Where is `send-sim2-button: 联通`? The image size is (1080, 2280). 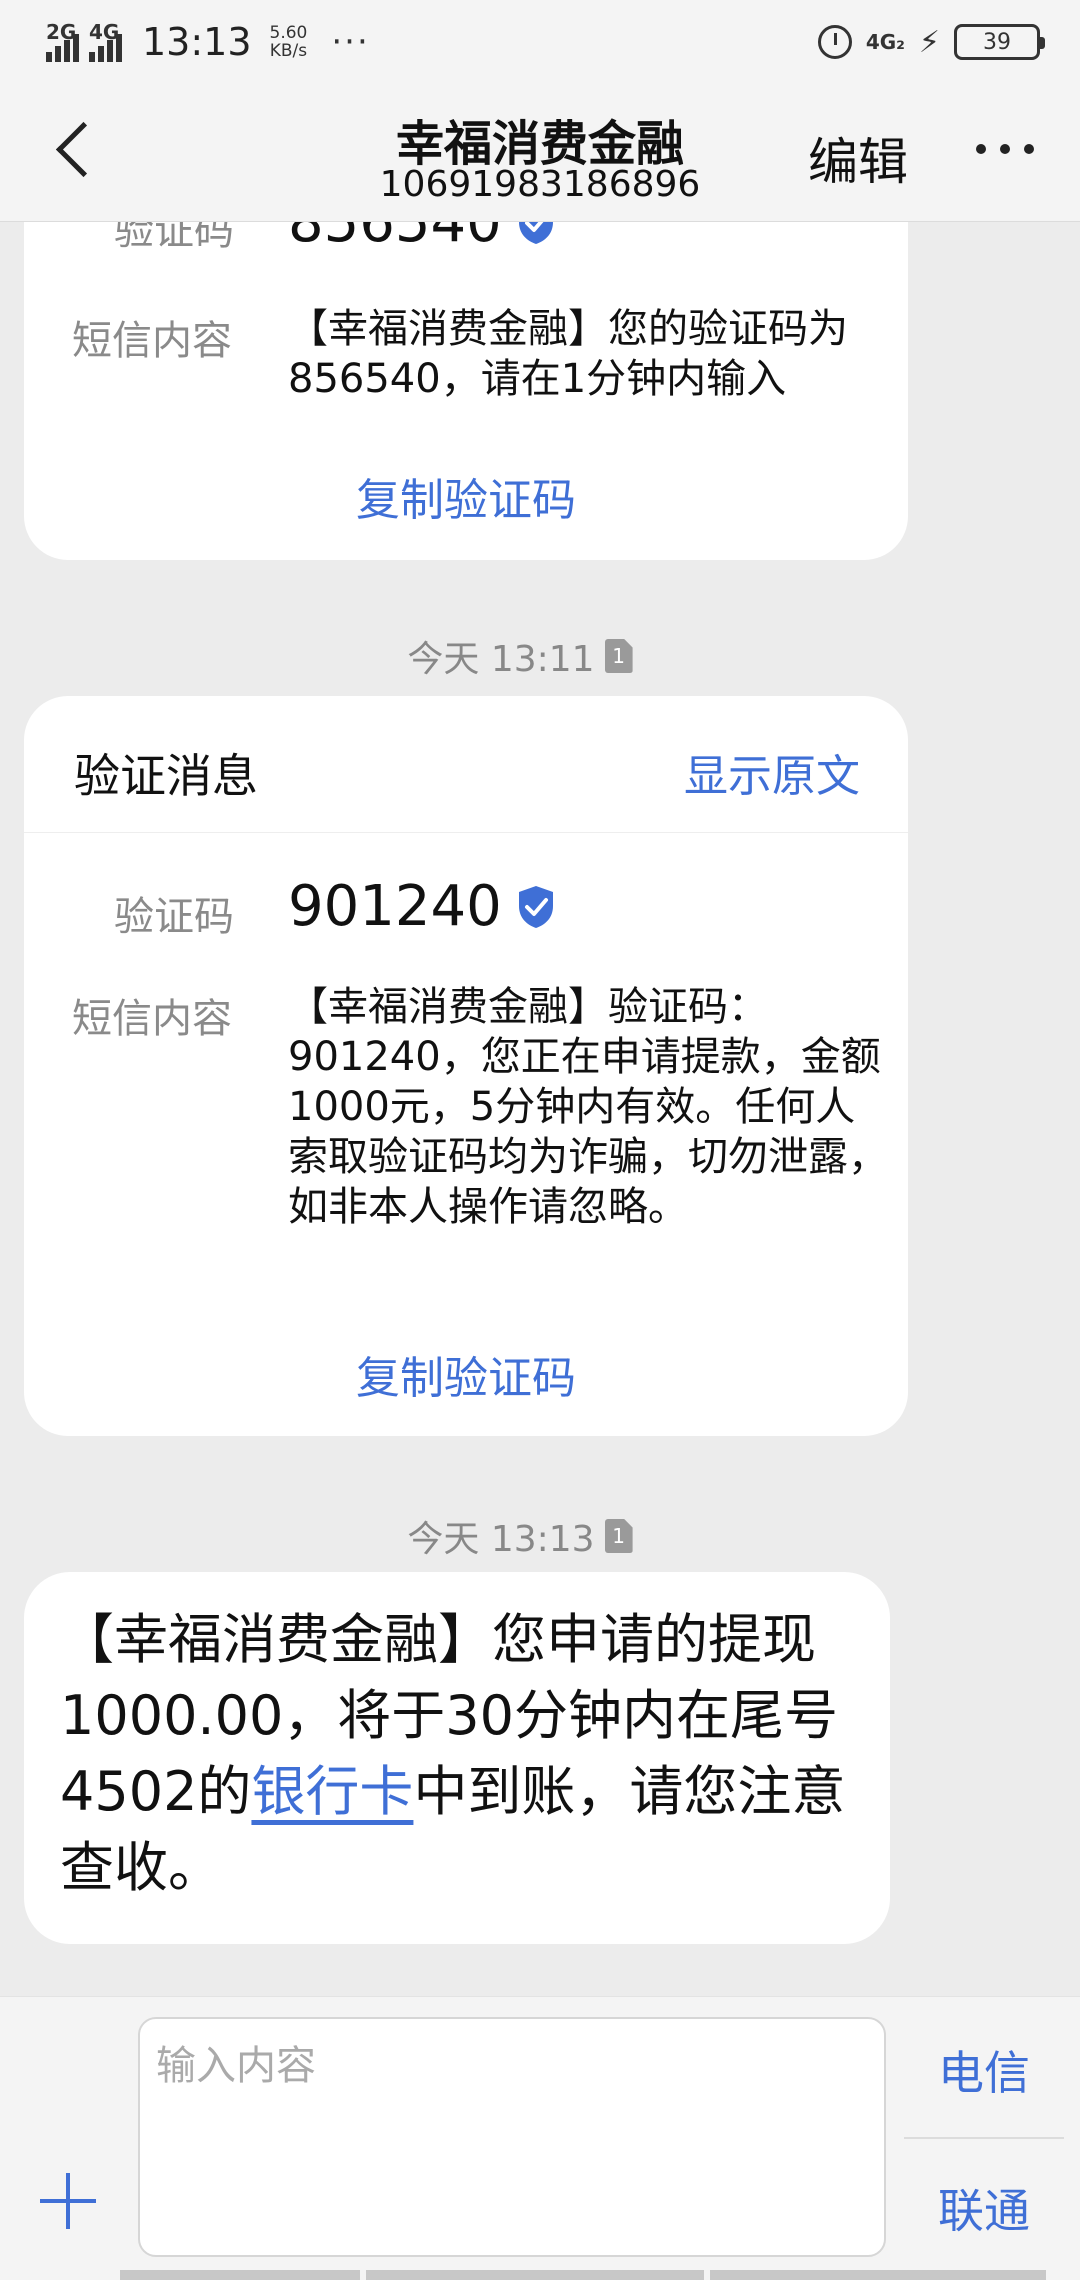
send-sim2-button: 联通 is located at coordinates (984, 2208).